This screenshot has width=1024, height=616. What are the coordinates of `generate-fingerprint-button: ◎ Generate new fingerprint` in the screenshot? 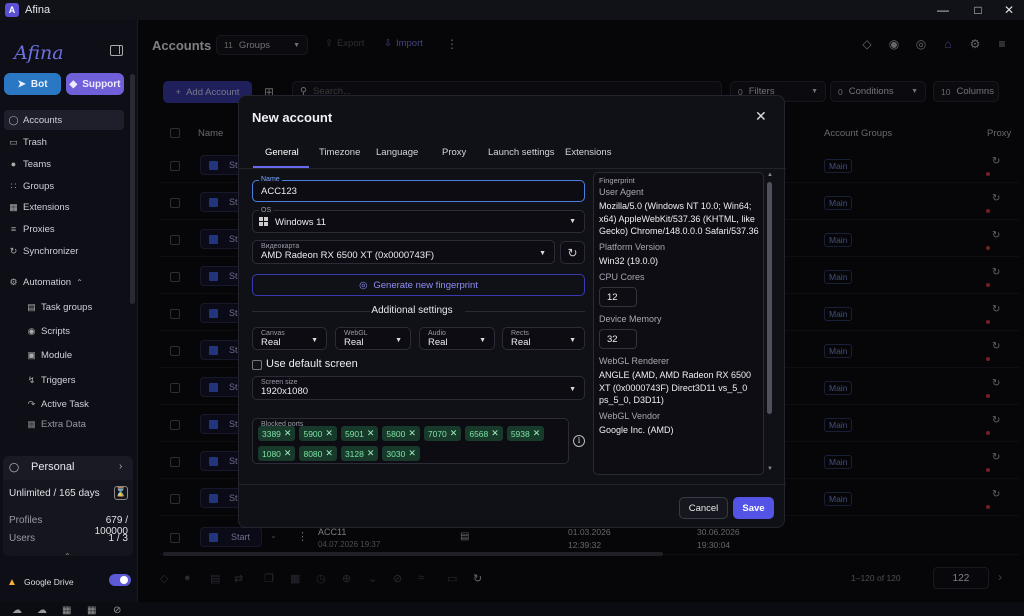 It's located at (418, 285).